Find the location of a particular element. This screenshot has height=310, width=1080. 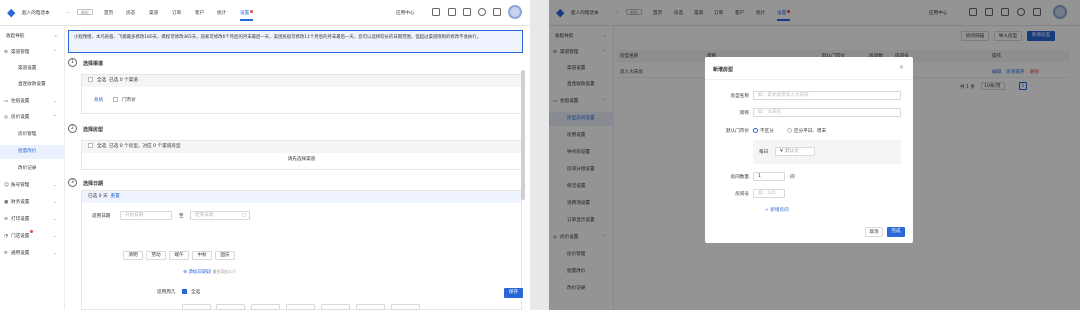

room-count-input: 1 is located at coordinates (769, 176).